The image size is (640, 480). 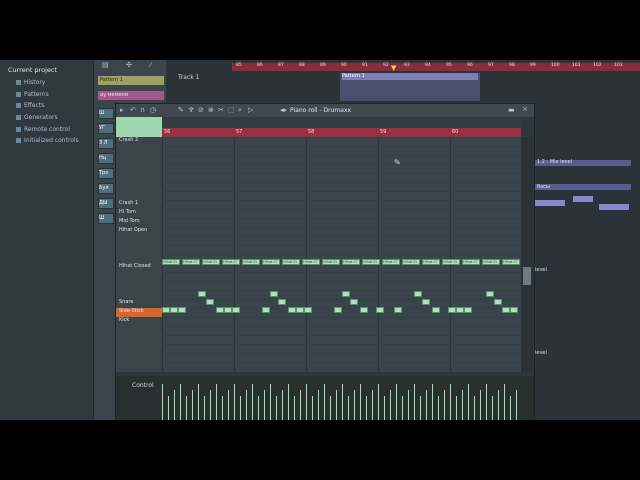 I want to click on control-lane: Control, so click(x=325, y=398).